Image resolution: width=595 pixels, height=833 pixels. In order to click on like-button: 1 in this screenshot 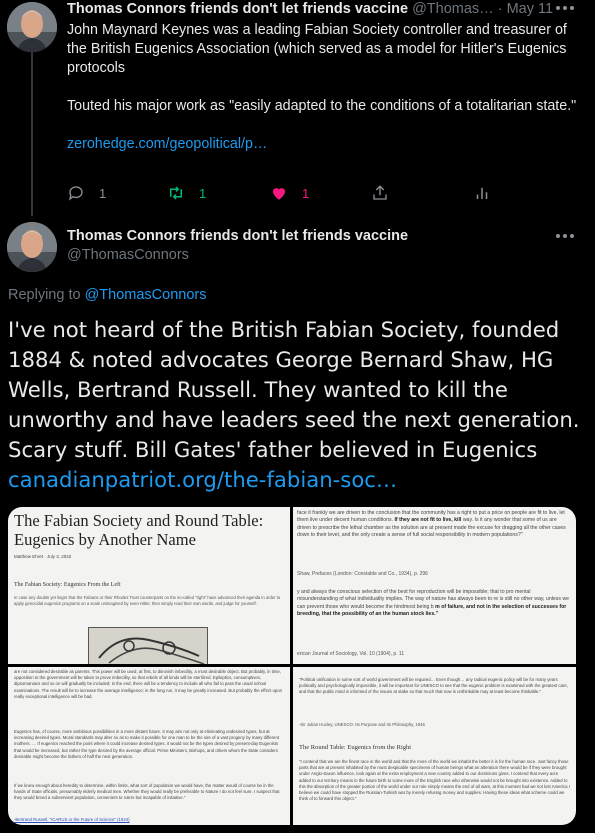, I will do `click(289, 193)`.